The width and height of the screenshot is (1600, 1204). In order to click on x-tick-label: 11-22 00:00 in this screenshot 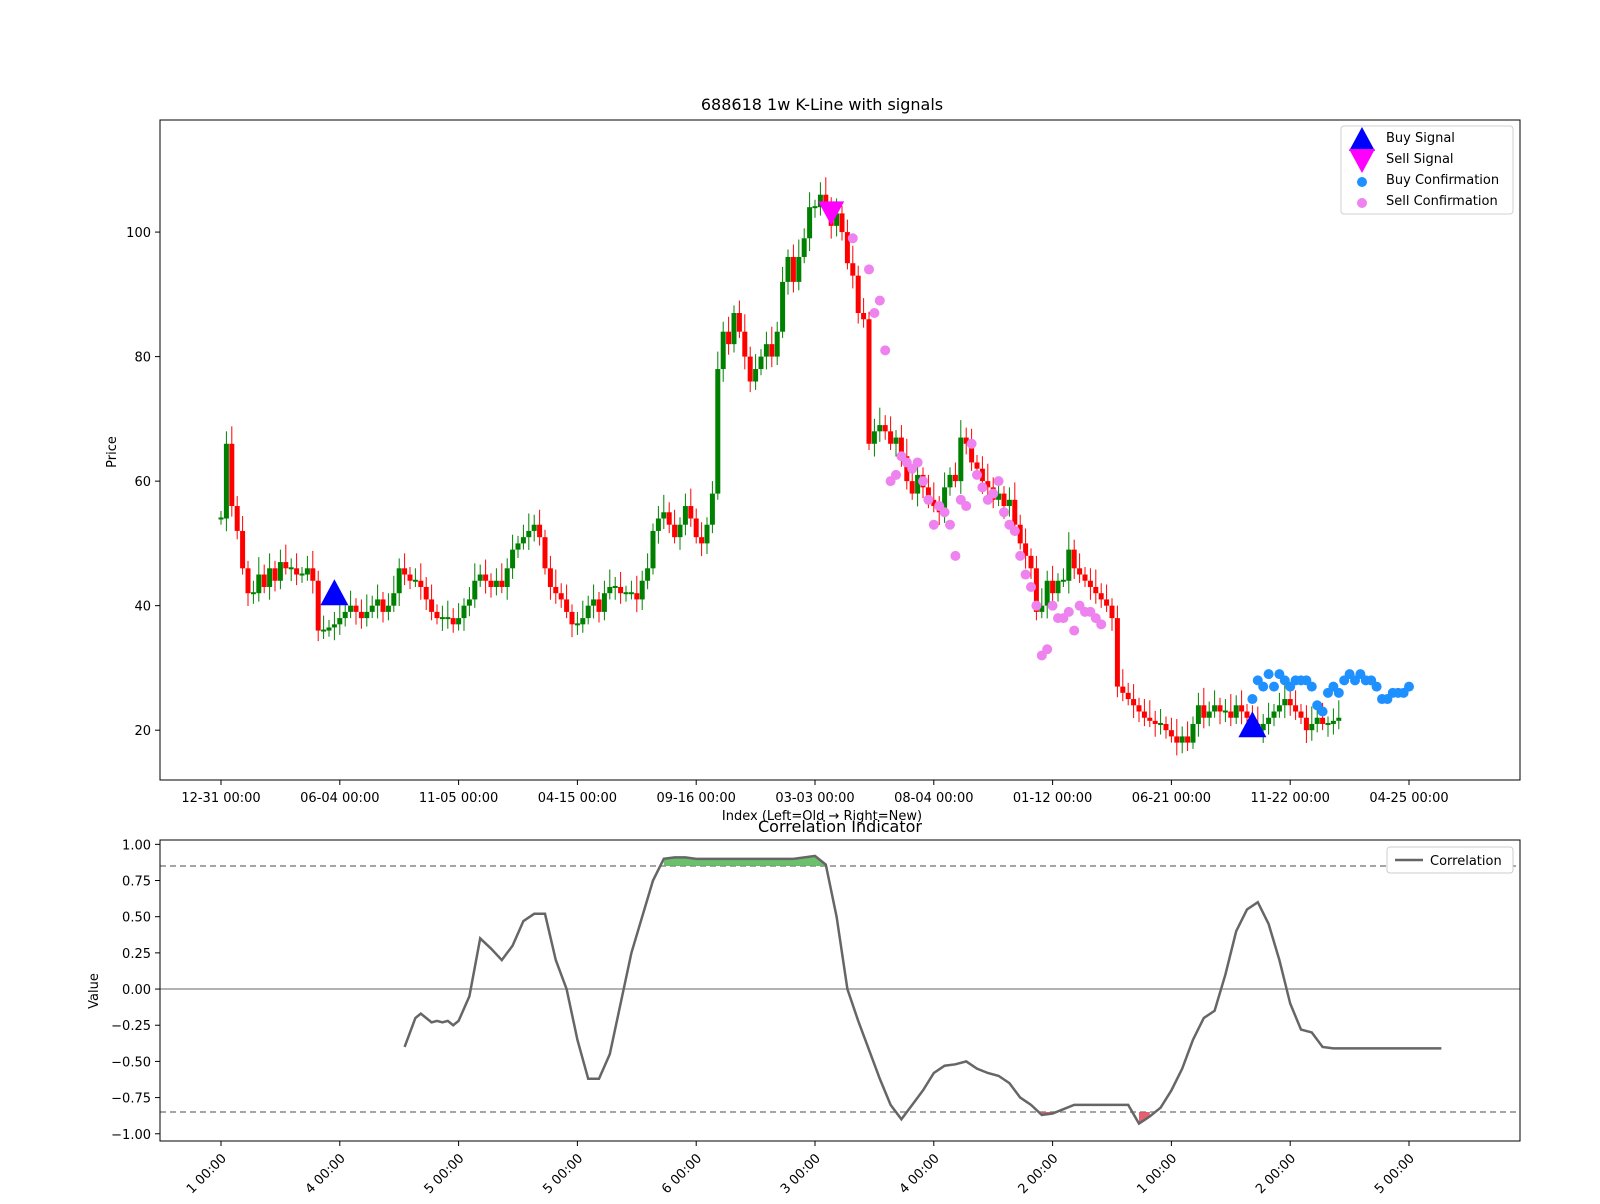, I will do `click(1290, 798)`.